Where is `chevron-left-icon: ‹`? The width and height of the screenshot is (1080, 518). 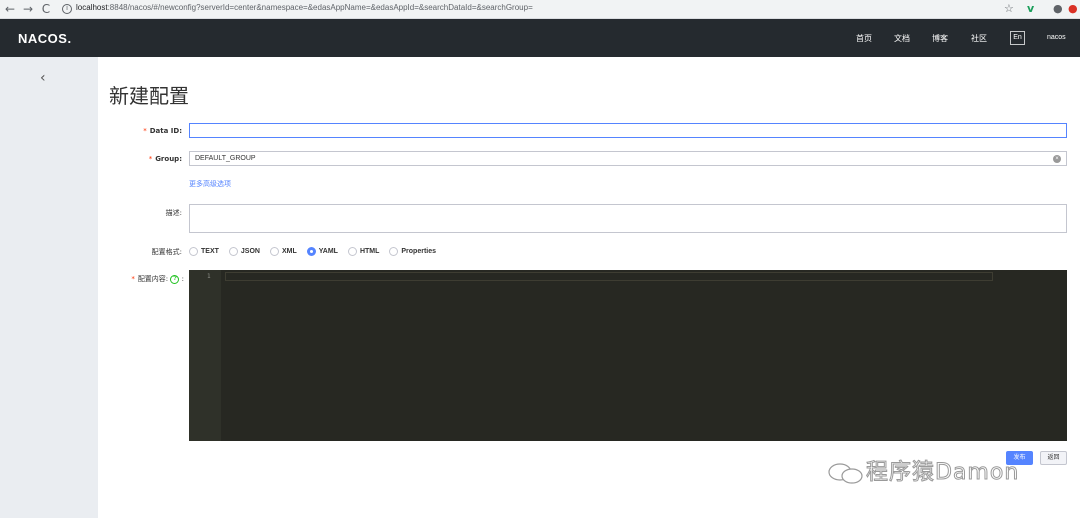
chevron-left-icon: ‹ is located at coordinates (43, 78).